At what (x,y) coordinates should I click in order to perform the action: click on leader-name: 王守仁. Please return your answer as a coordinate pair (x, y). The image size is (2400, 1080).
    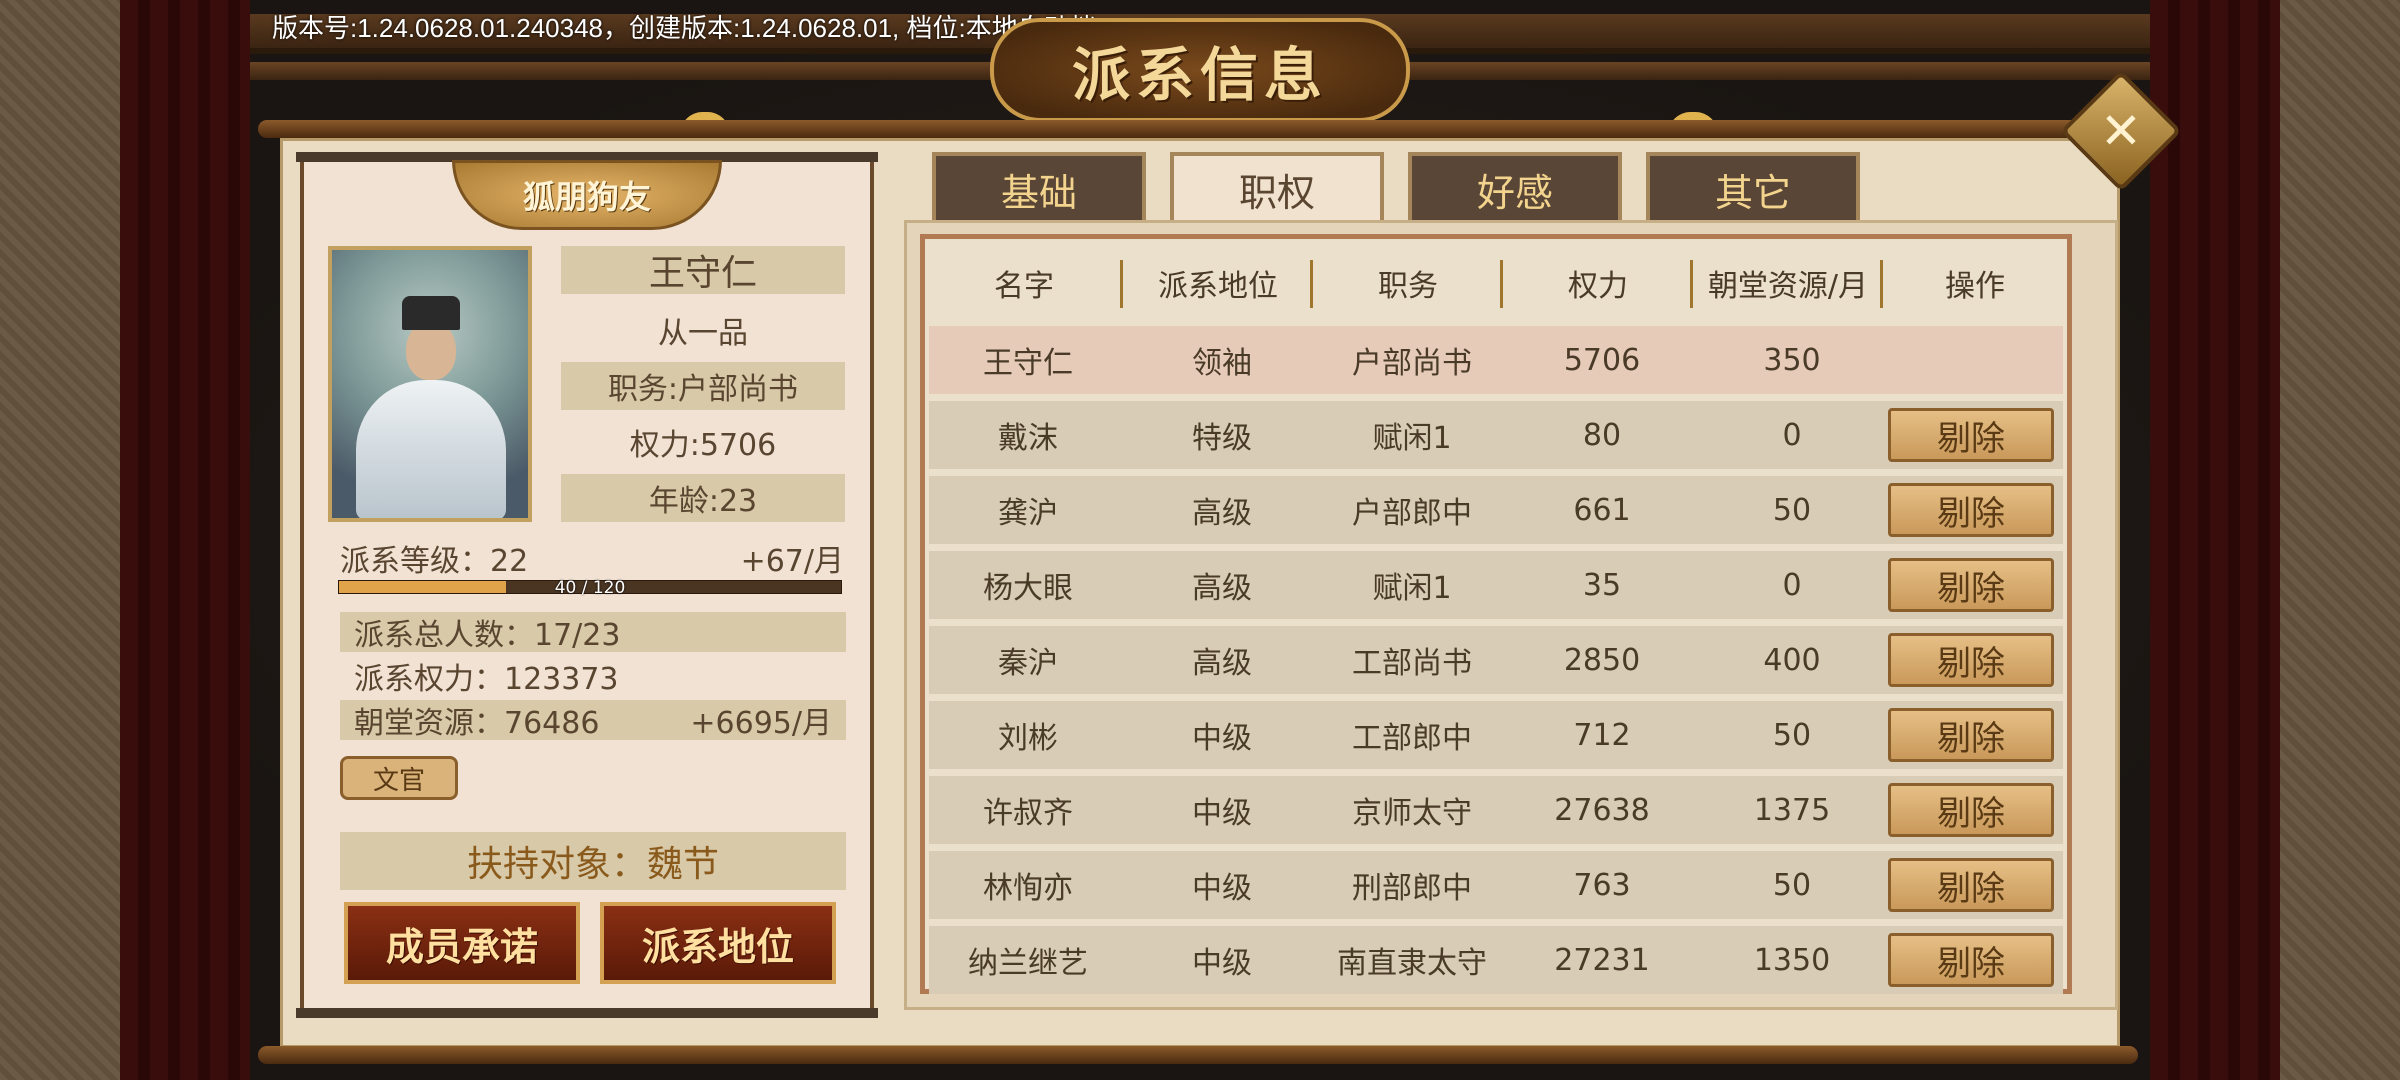
    Looking at the image, I should click on (703, 270).